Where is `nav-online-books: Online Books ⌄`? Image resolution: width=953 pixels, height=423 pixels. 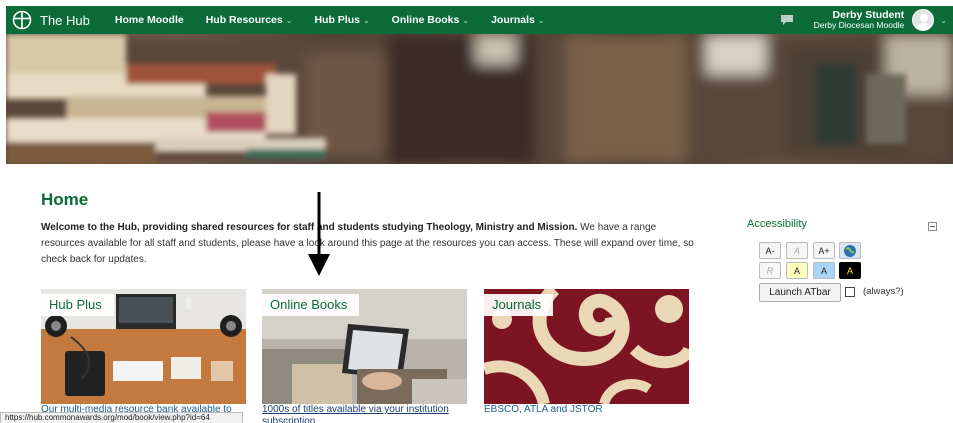
nav-online-books: Online Books ⌄ is located at coordinates (430, 20).